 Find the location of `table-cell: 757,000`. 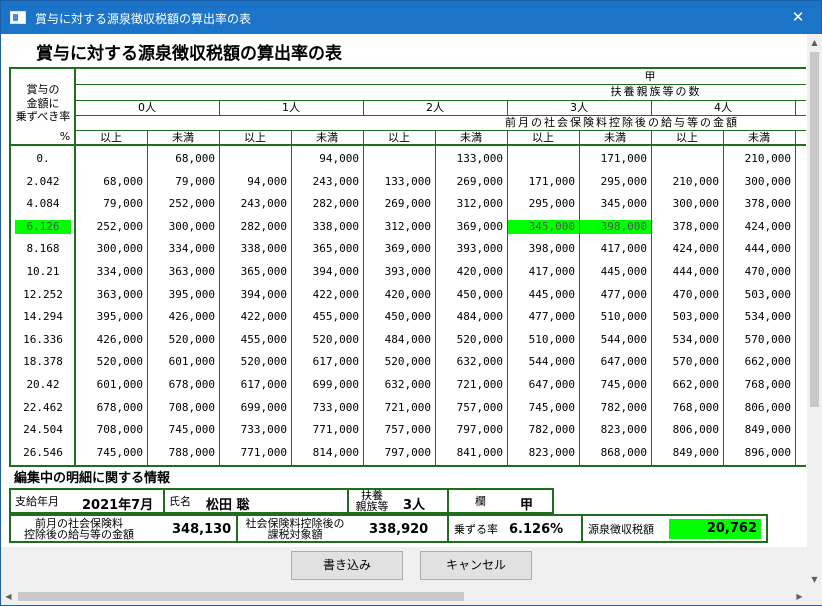

table-cell: 757,000 is located at coordinates (399, 430).